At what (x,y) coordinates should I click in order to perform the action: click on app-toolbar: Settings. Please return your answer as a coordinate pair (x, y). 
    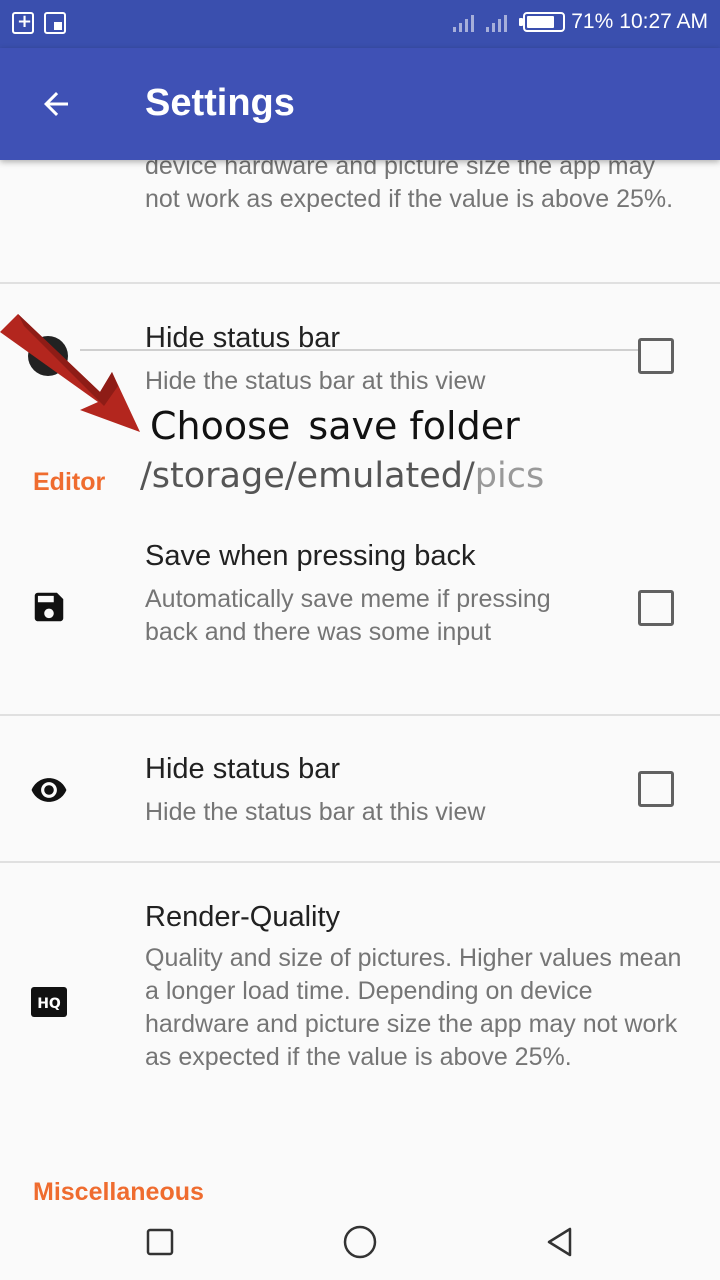
    Looking at the image, I should click on (360, 104).